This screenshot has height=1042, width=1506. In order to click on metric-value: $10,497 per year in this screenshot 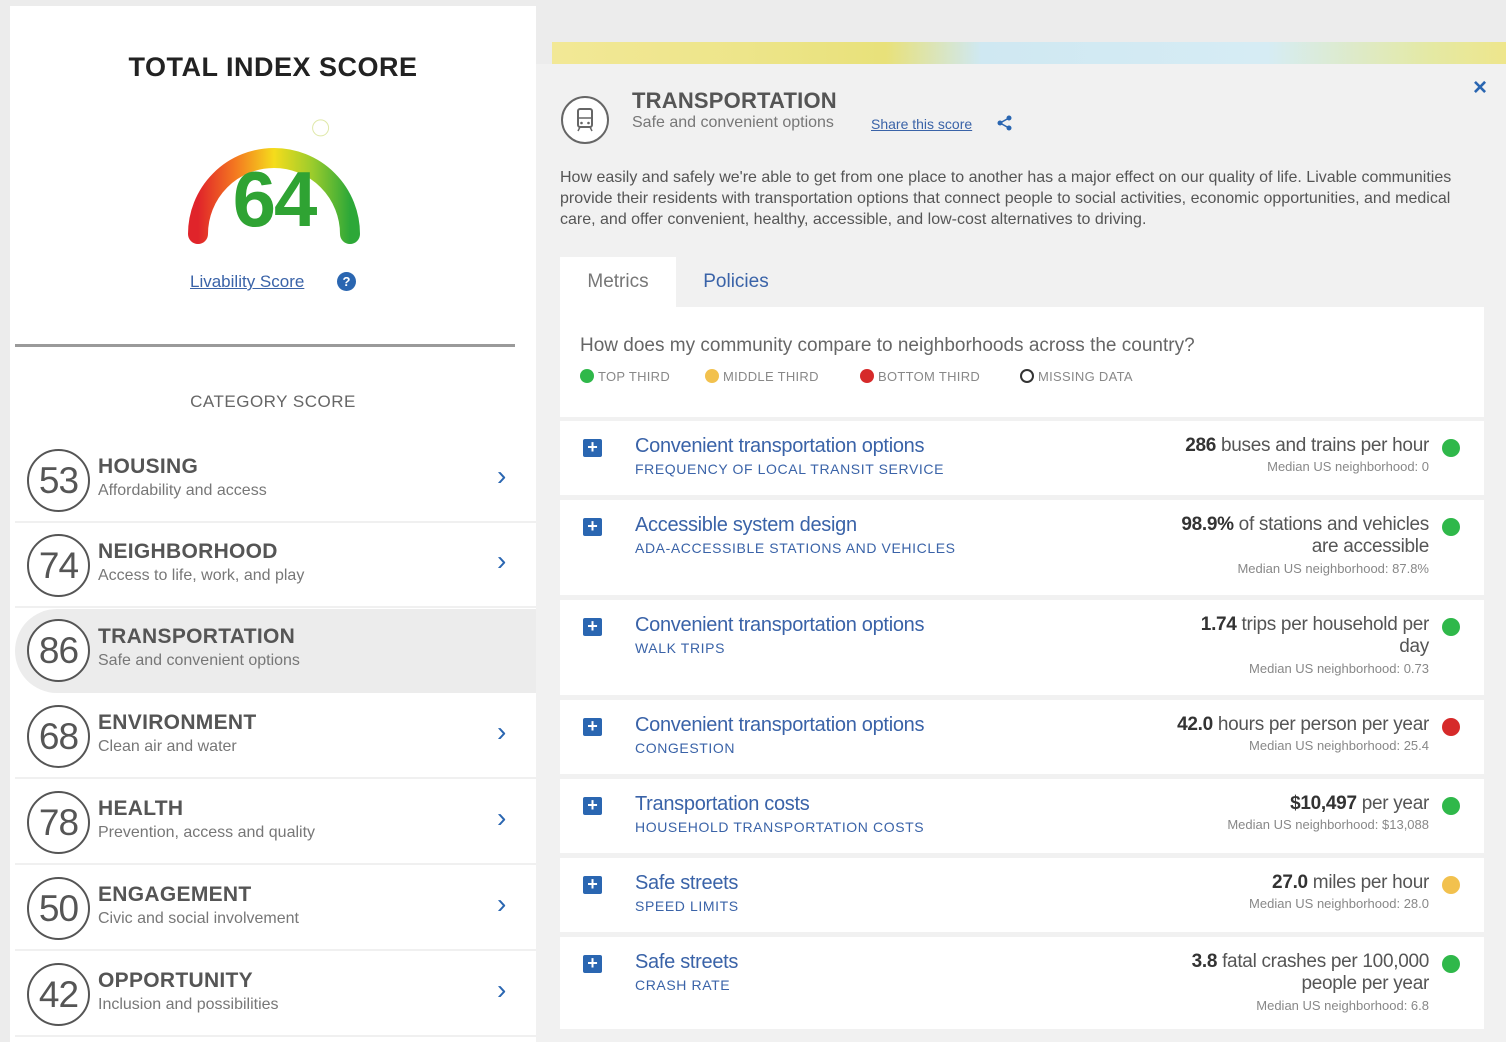, I will do `click(1269, 804)`.